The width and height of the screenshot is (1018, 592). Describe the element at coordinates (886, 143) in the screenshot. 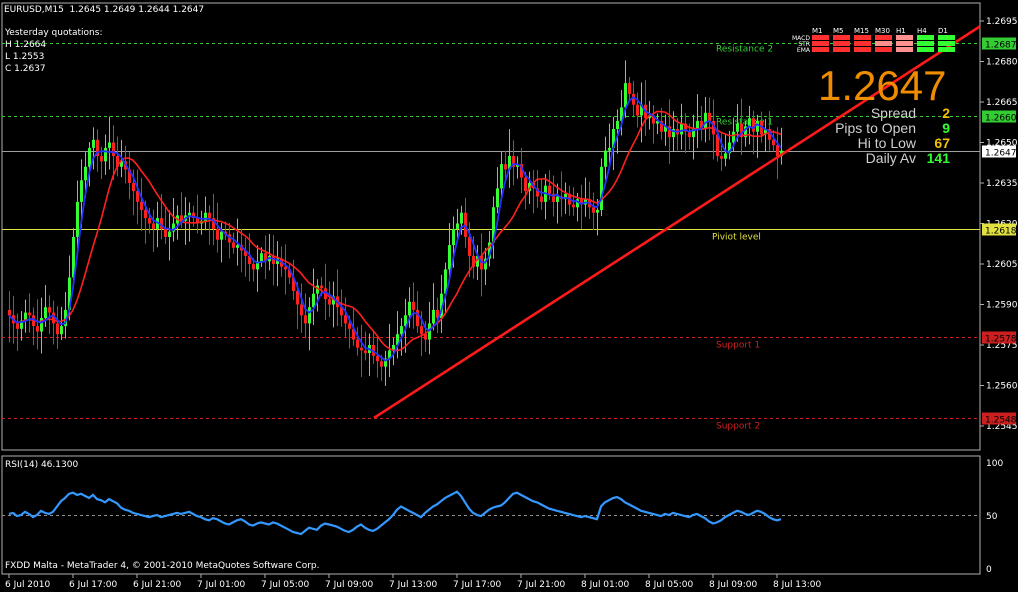

I see `hi-to-low-label: Hi to Low` at that location.